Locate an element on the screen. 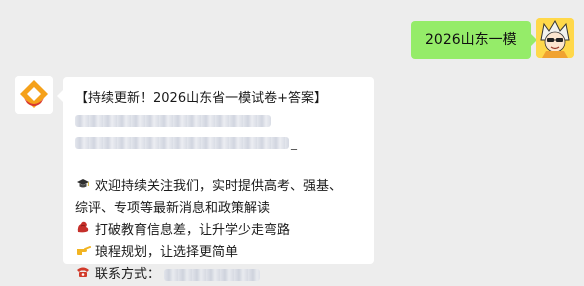 This screenshot has width=584, height=286. plan-line: 琅程规划，让选择更简单 is located at coordinates (218, 253).